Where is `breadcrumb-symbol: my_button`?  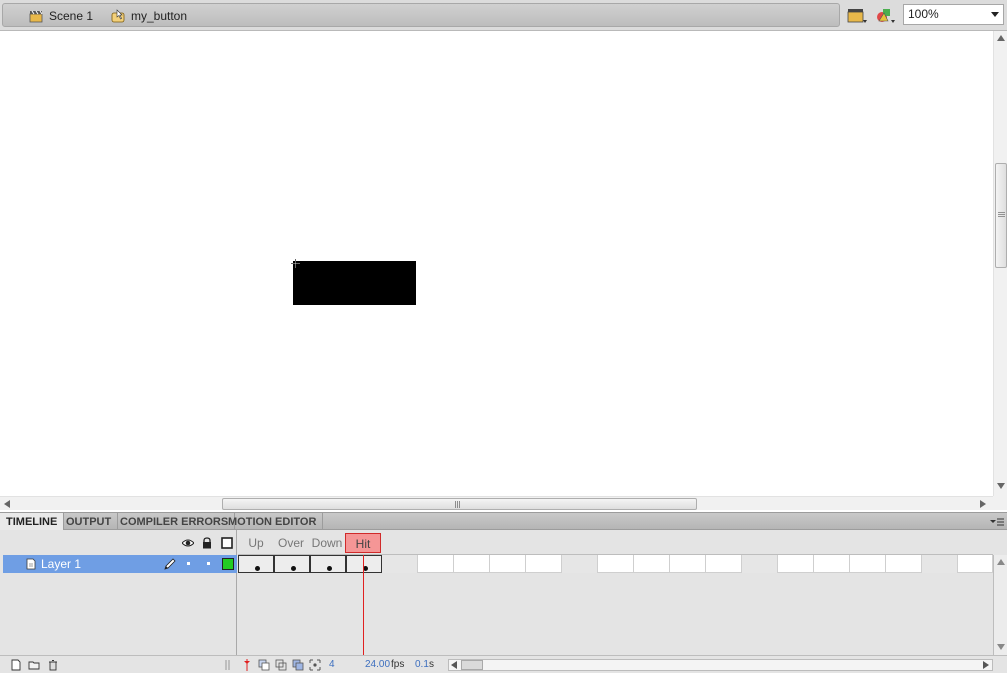 breadcrumb-symbol: my_button is located at coordinates (149, 16).